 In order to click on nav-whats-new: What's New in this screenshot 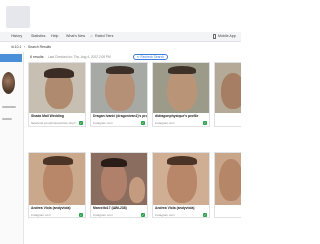, I will do `click(75, 36)`.